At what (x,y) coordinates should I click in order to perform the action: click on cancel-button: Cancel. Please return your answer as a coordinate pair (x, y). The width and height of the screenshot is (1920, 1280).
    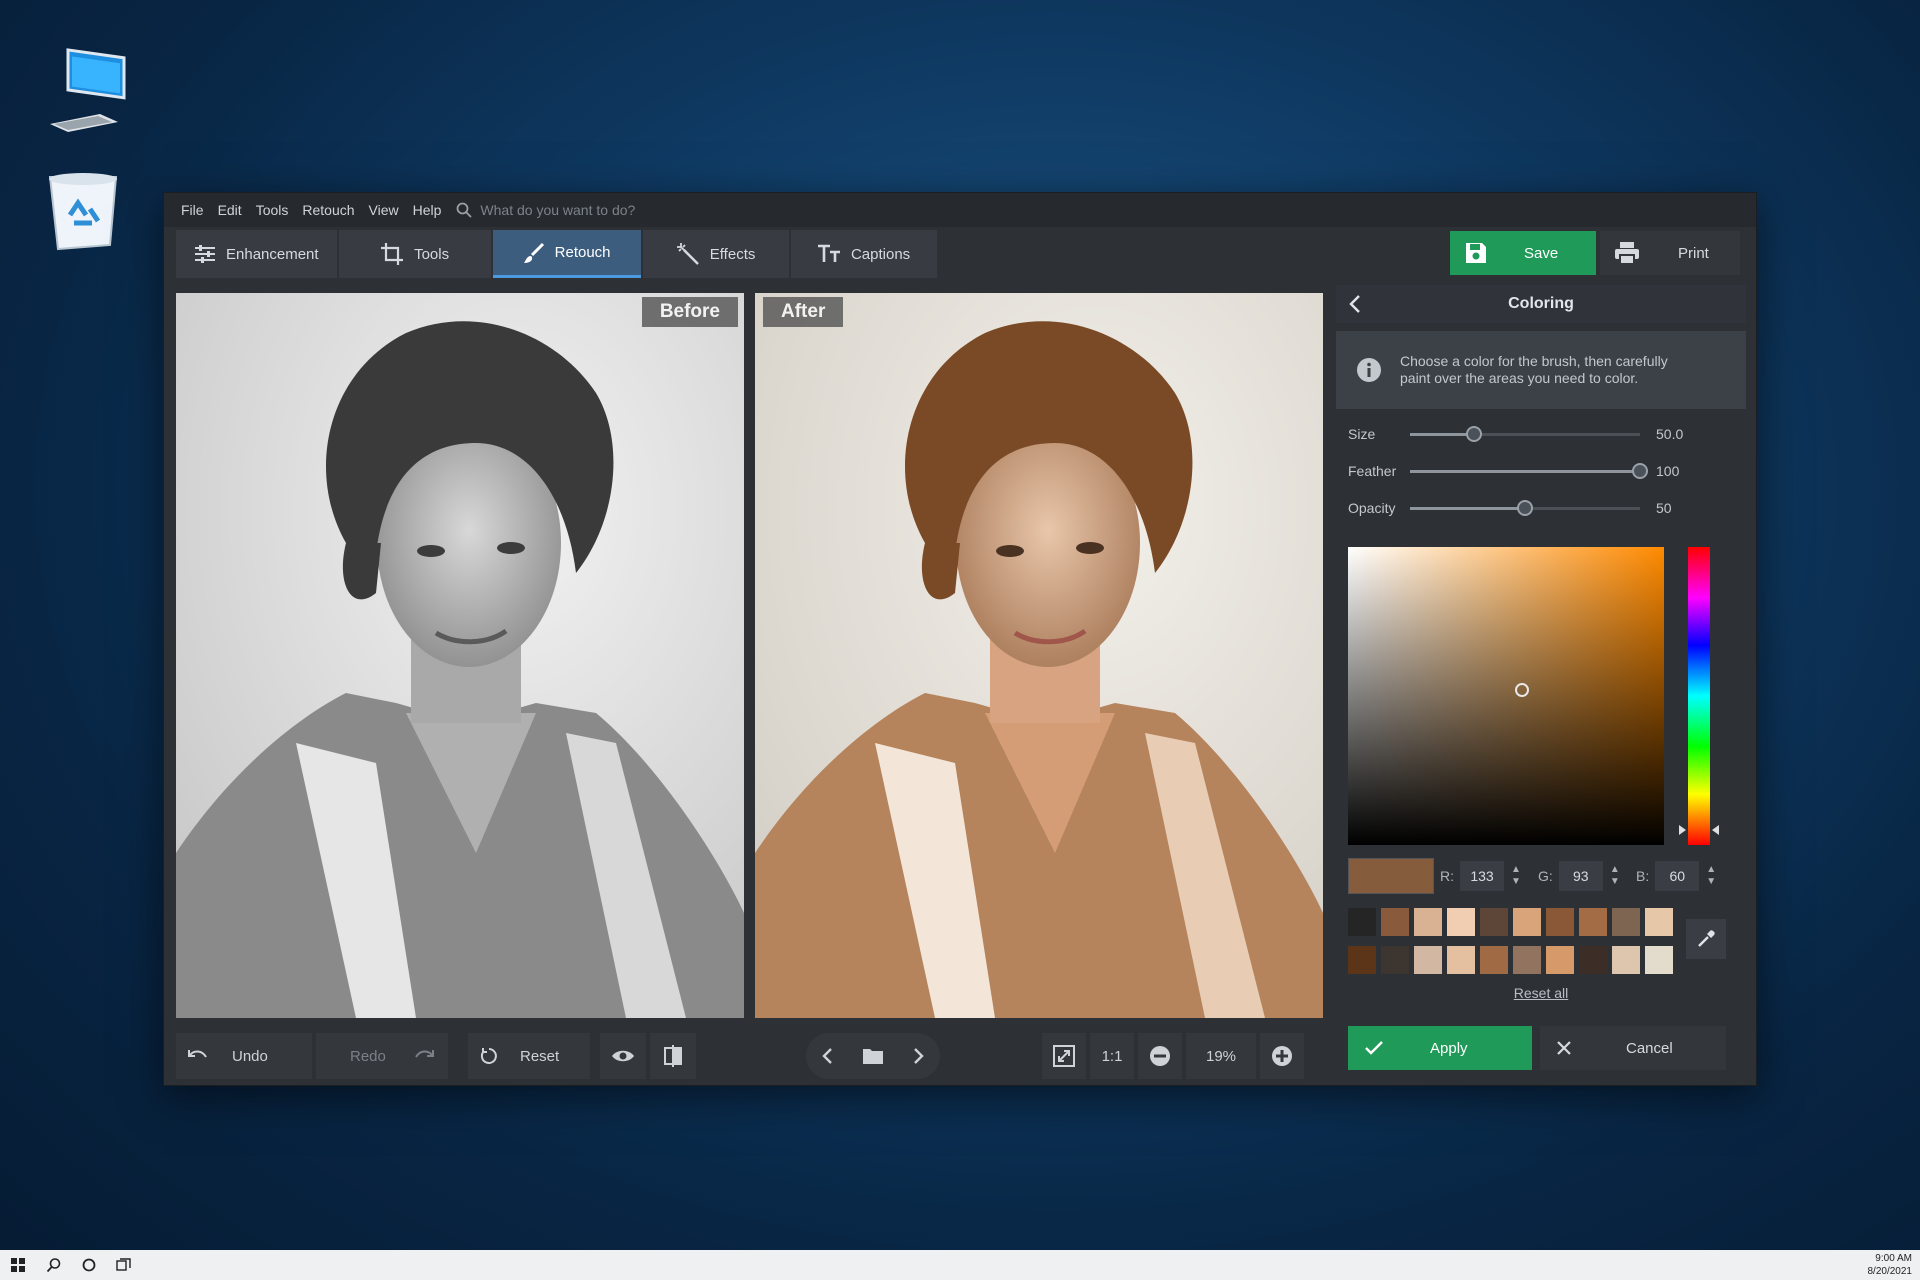
    Looking at the image, I should click on (1633, 1048).